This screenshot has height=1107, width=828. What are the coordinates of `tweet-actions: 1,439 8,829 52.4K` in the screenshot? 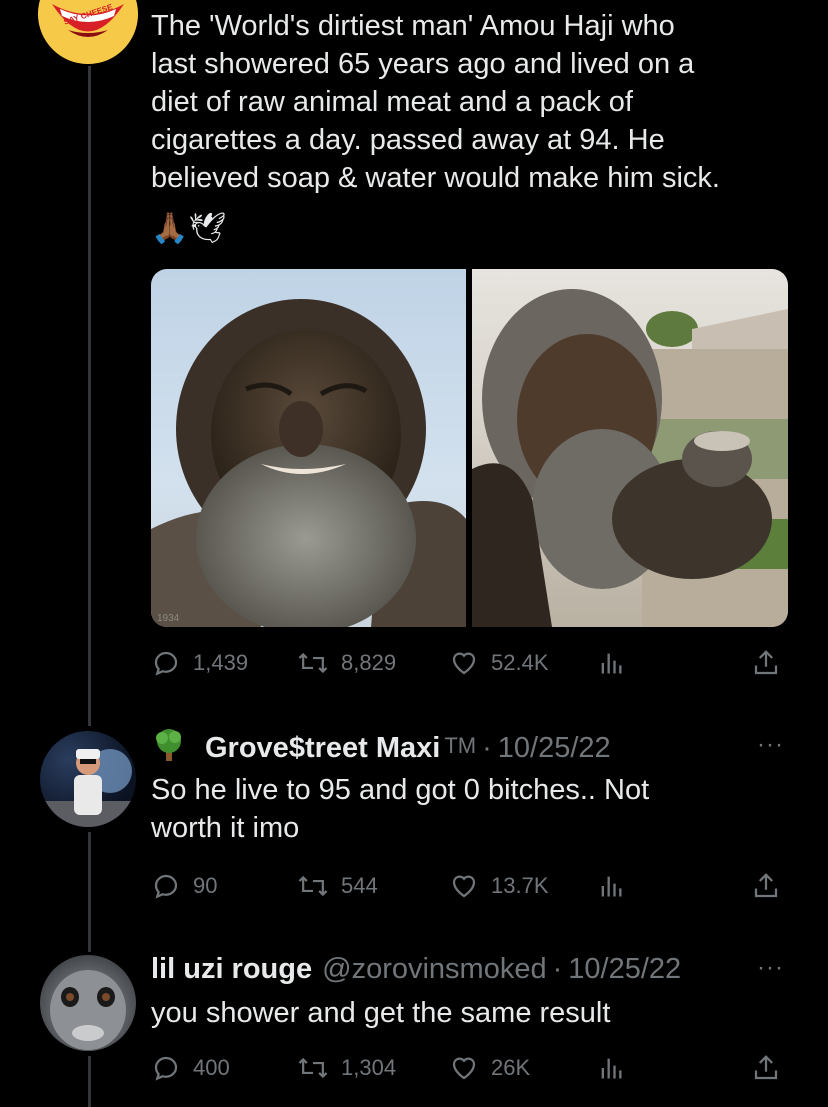 It's located at (469, 663).